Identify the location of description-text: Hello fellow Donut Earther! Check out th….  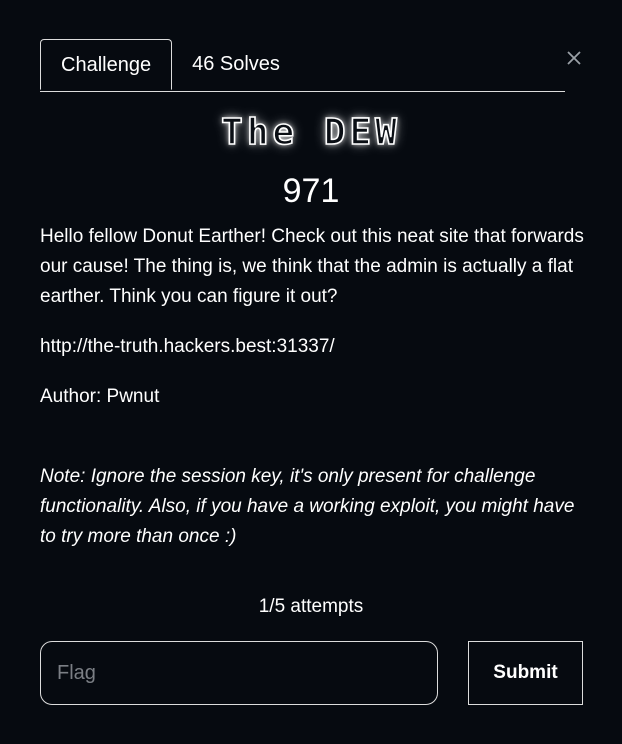
(312, 266).